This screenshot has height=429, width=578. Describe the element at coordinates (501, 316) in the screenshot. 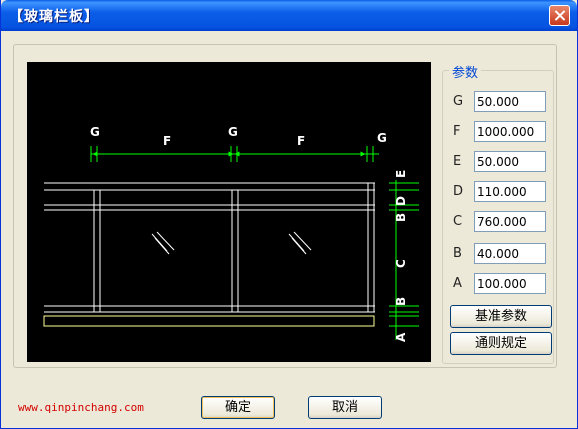

I see `base-params-button: 基准参数` at that location.